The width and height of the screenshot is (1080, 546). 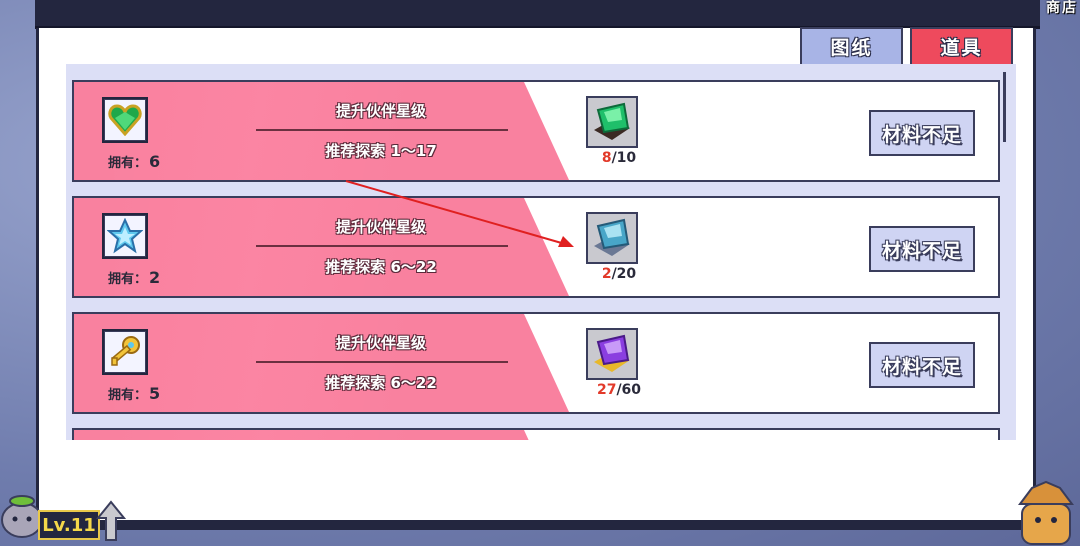 I want to click on owned-count: 拥有： 5, so click(x=134, y=393).